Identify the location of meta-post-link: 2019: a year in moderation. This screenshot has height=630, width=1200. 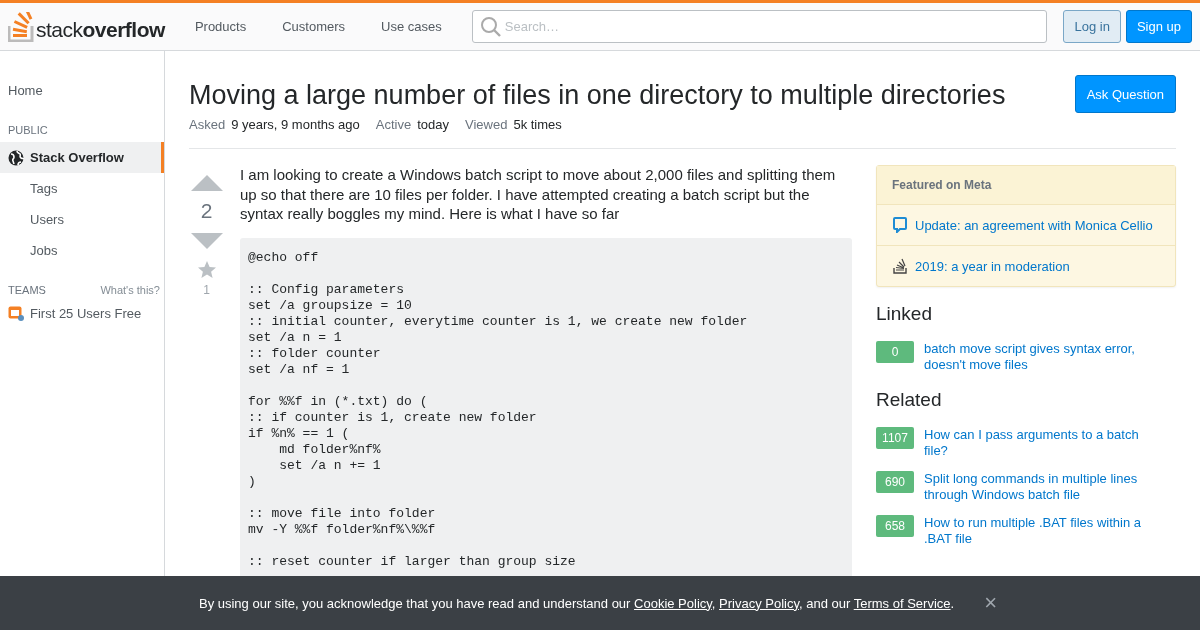
(992, 266).